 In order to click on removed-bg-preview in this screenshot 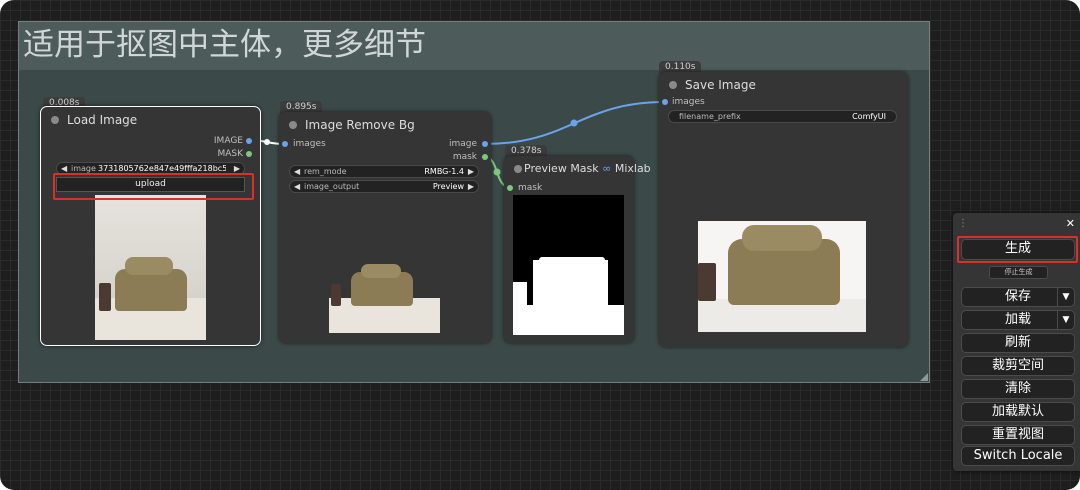, I will do `click(384, 296)`.